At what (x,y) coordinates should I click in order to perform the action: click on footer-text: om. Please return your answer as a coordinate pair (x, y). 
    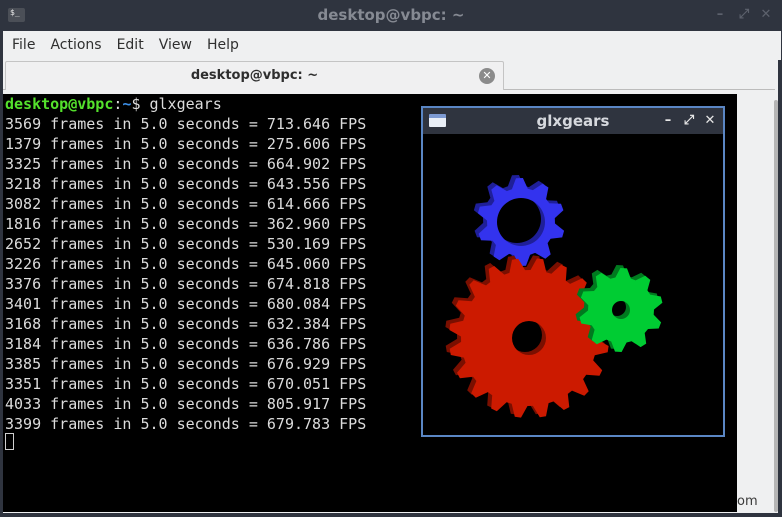
    Looking at the image, I should click on (747, 501).